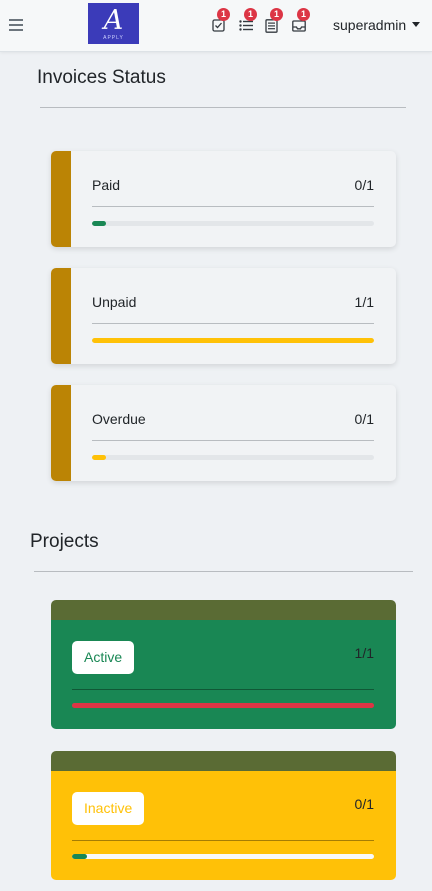 This screenshot has width=432, height=891. Describe the element at coordinates (416, 24) in the screenshot. I see `caret-down-icon` at that location.